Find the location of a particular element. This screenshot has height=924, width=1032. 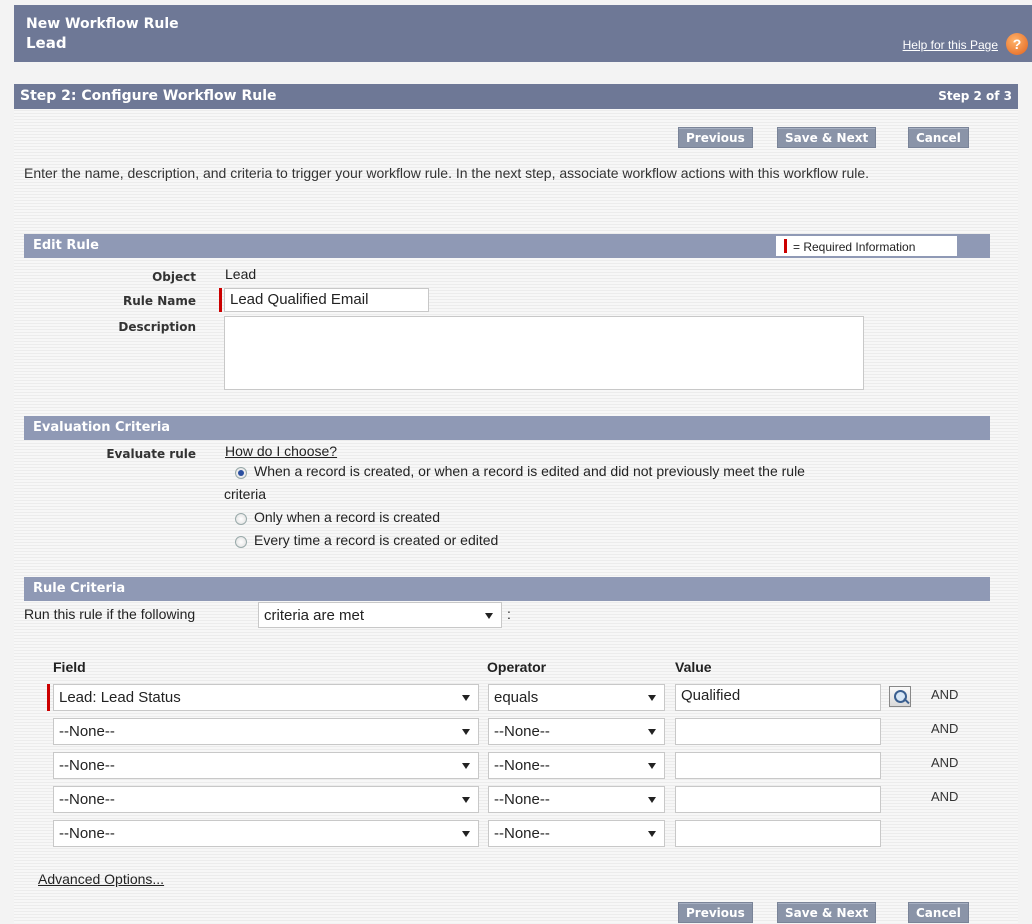

step-title: Step 2: Configure Workflow Rule is located at coordinates (148, 96).